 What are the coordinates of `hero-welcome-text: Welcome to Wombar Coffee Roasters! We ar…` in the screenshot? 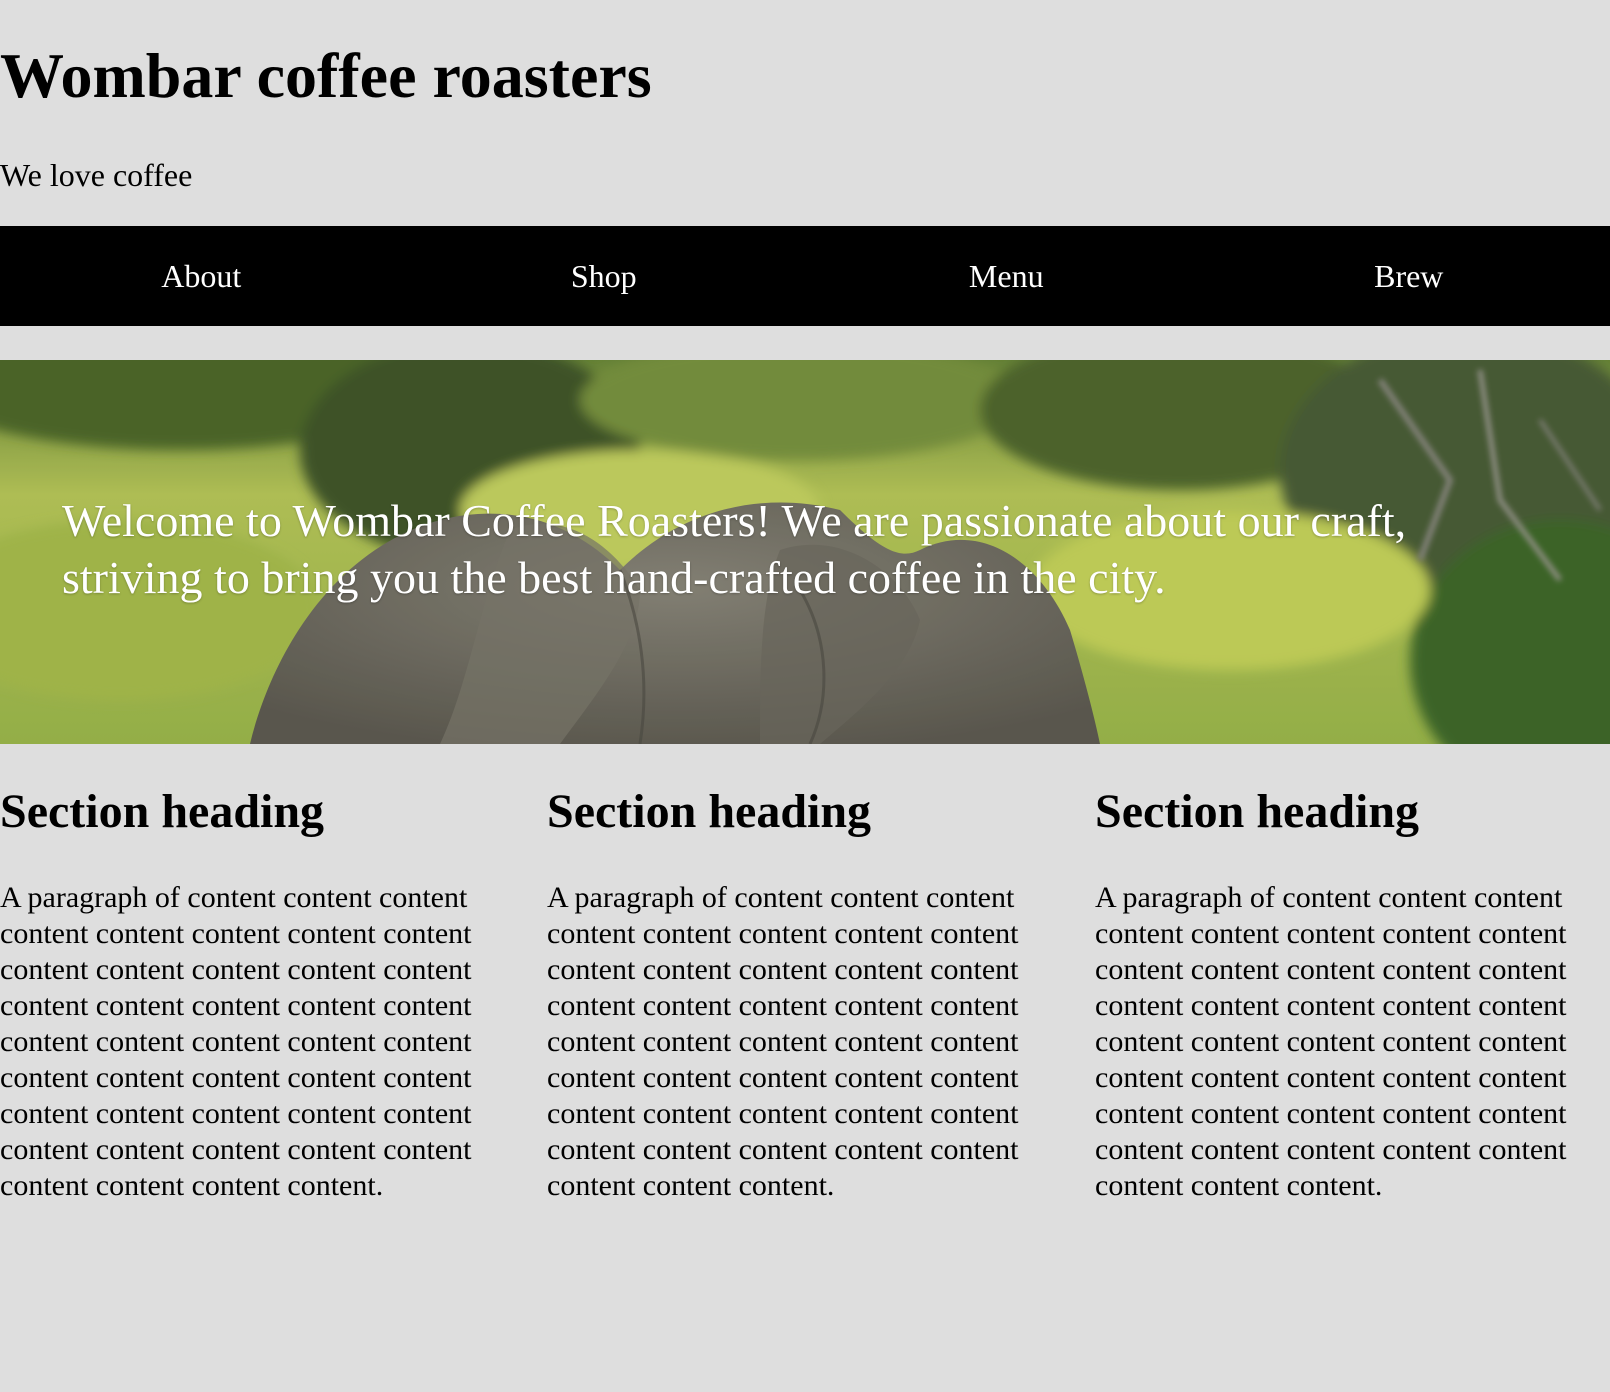 It's located at (734, 549).